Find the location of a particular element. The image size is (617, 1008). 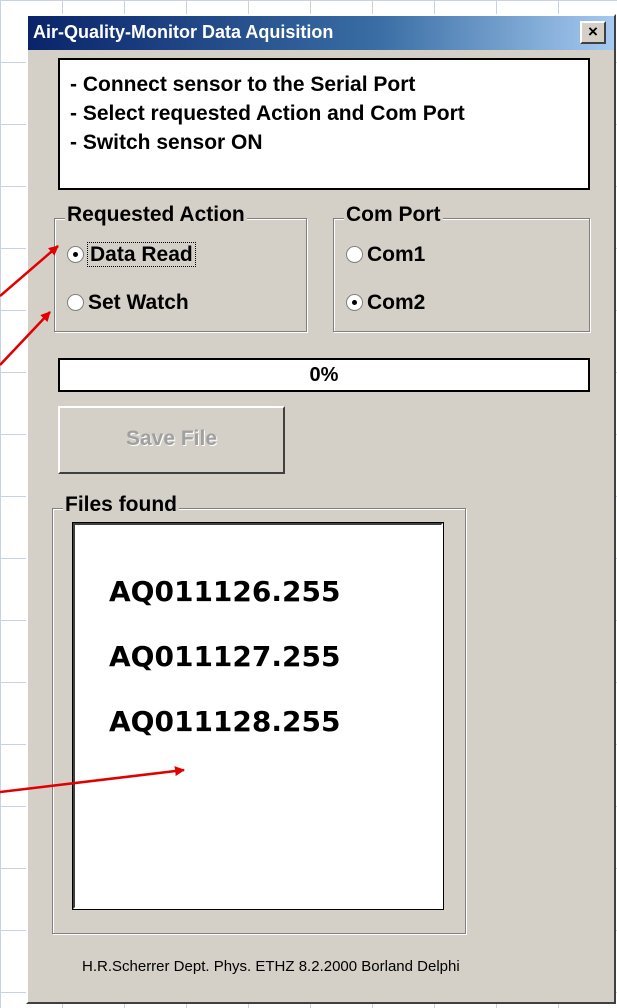

files-found-label: Files found is located at coordinates (121, 505).